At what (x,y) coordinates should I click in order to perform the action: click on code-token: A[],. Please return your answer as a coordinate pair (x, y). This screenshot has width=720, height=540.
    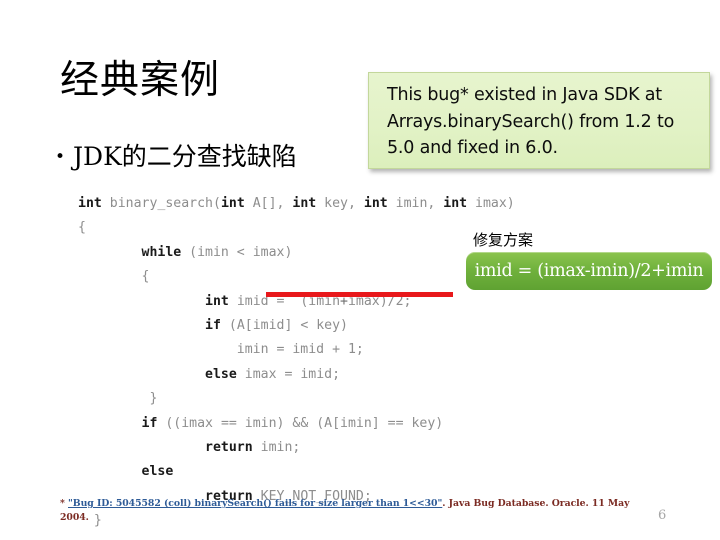
    Looking at the image, I should click on (268, 203).